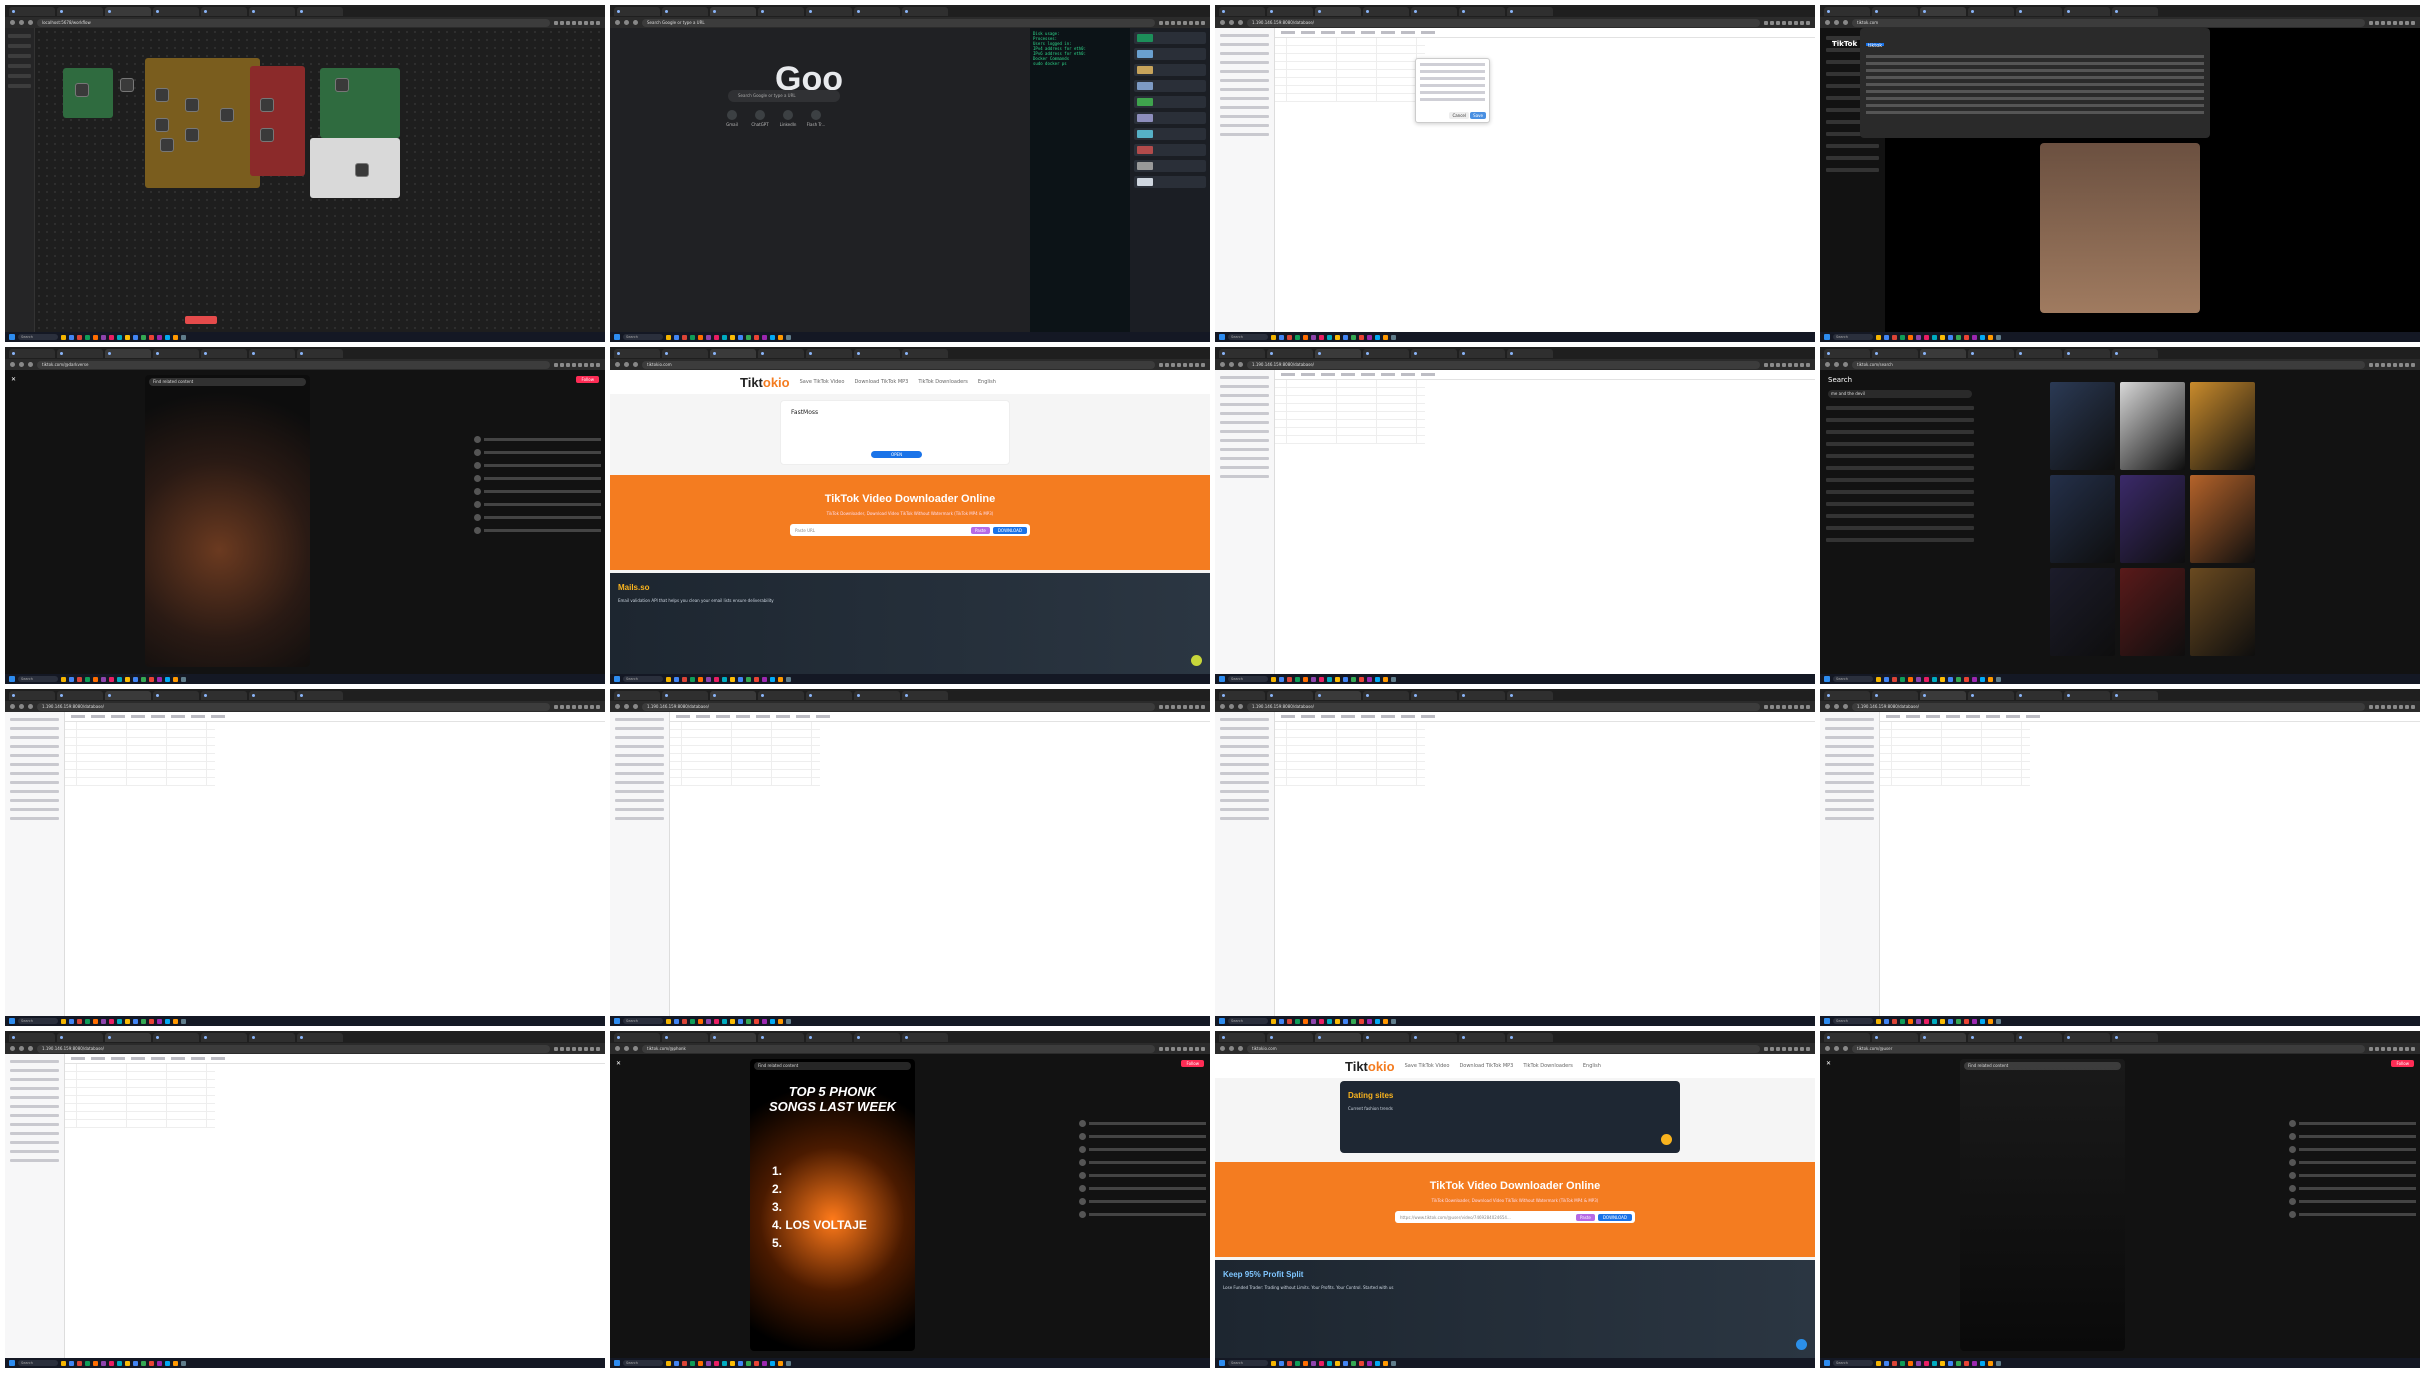 This screenshot has height=1373, width=2425. Describe the element at coordinates (2402, 1063) in the screenshot. I see `follow-button: Follow` at that location.